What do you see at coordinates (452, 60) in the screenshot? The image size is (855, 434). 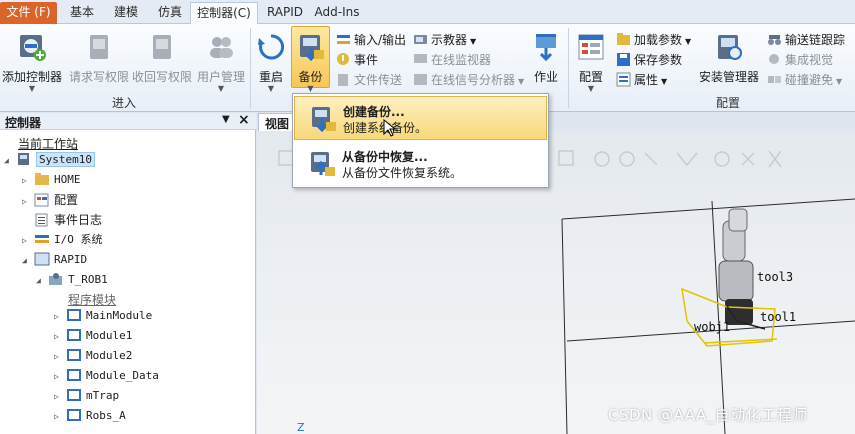 I see `online-monitor-button: 在线监视器` at bounding box center [452, 60].